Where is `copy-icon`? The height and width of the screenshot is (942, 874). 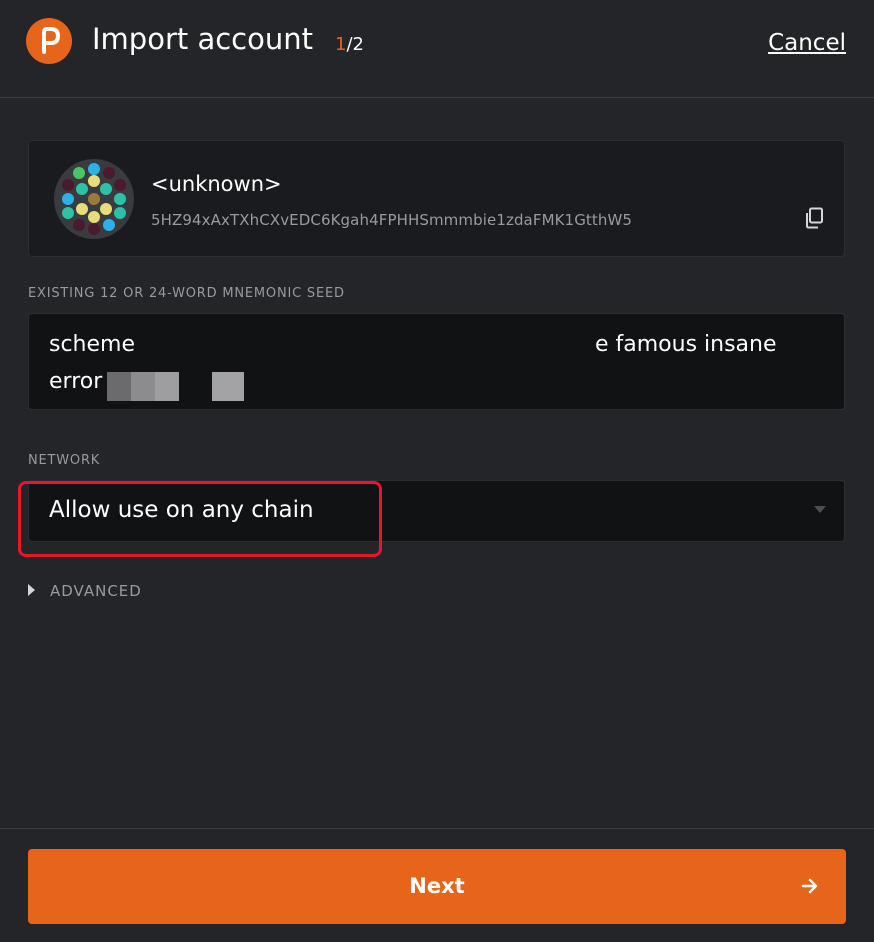 copy-icon is located at coordinates (814, 218).